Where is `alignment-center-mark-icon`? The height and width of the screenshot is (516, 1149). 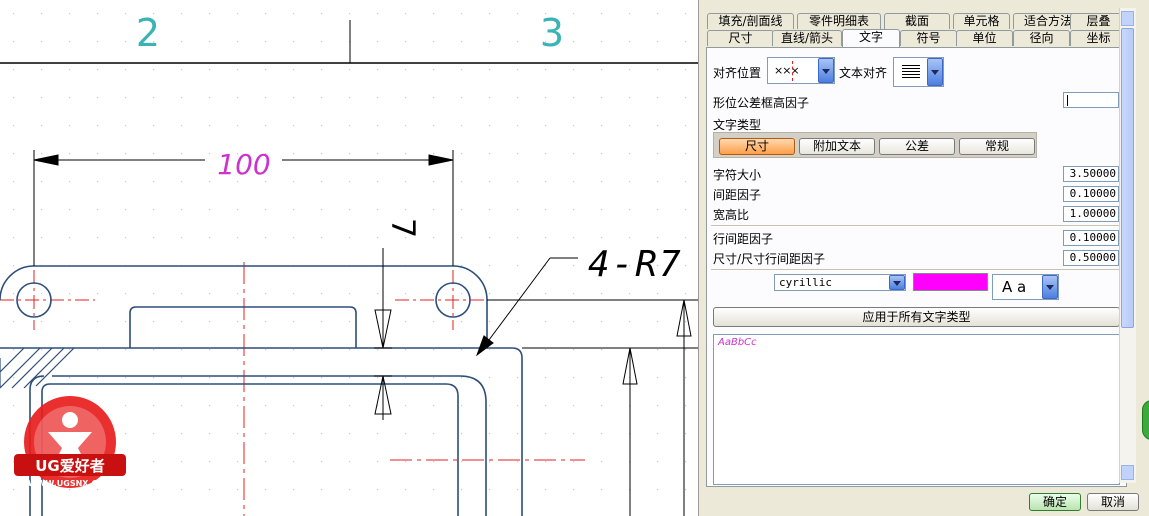
alignment-center-mark-icon is located at coordinates (793, 71).